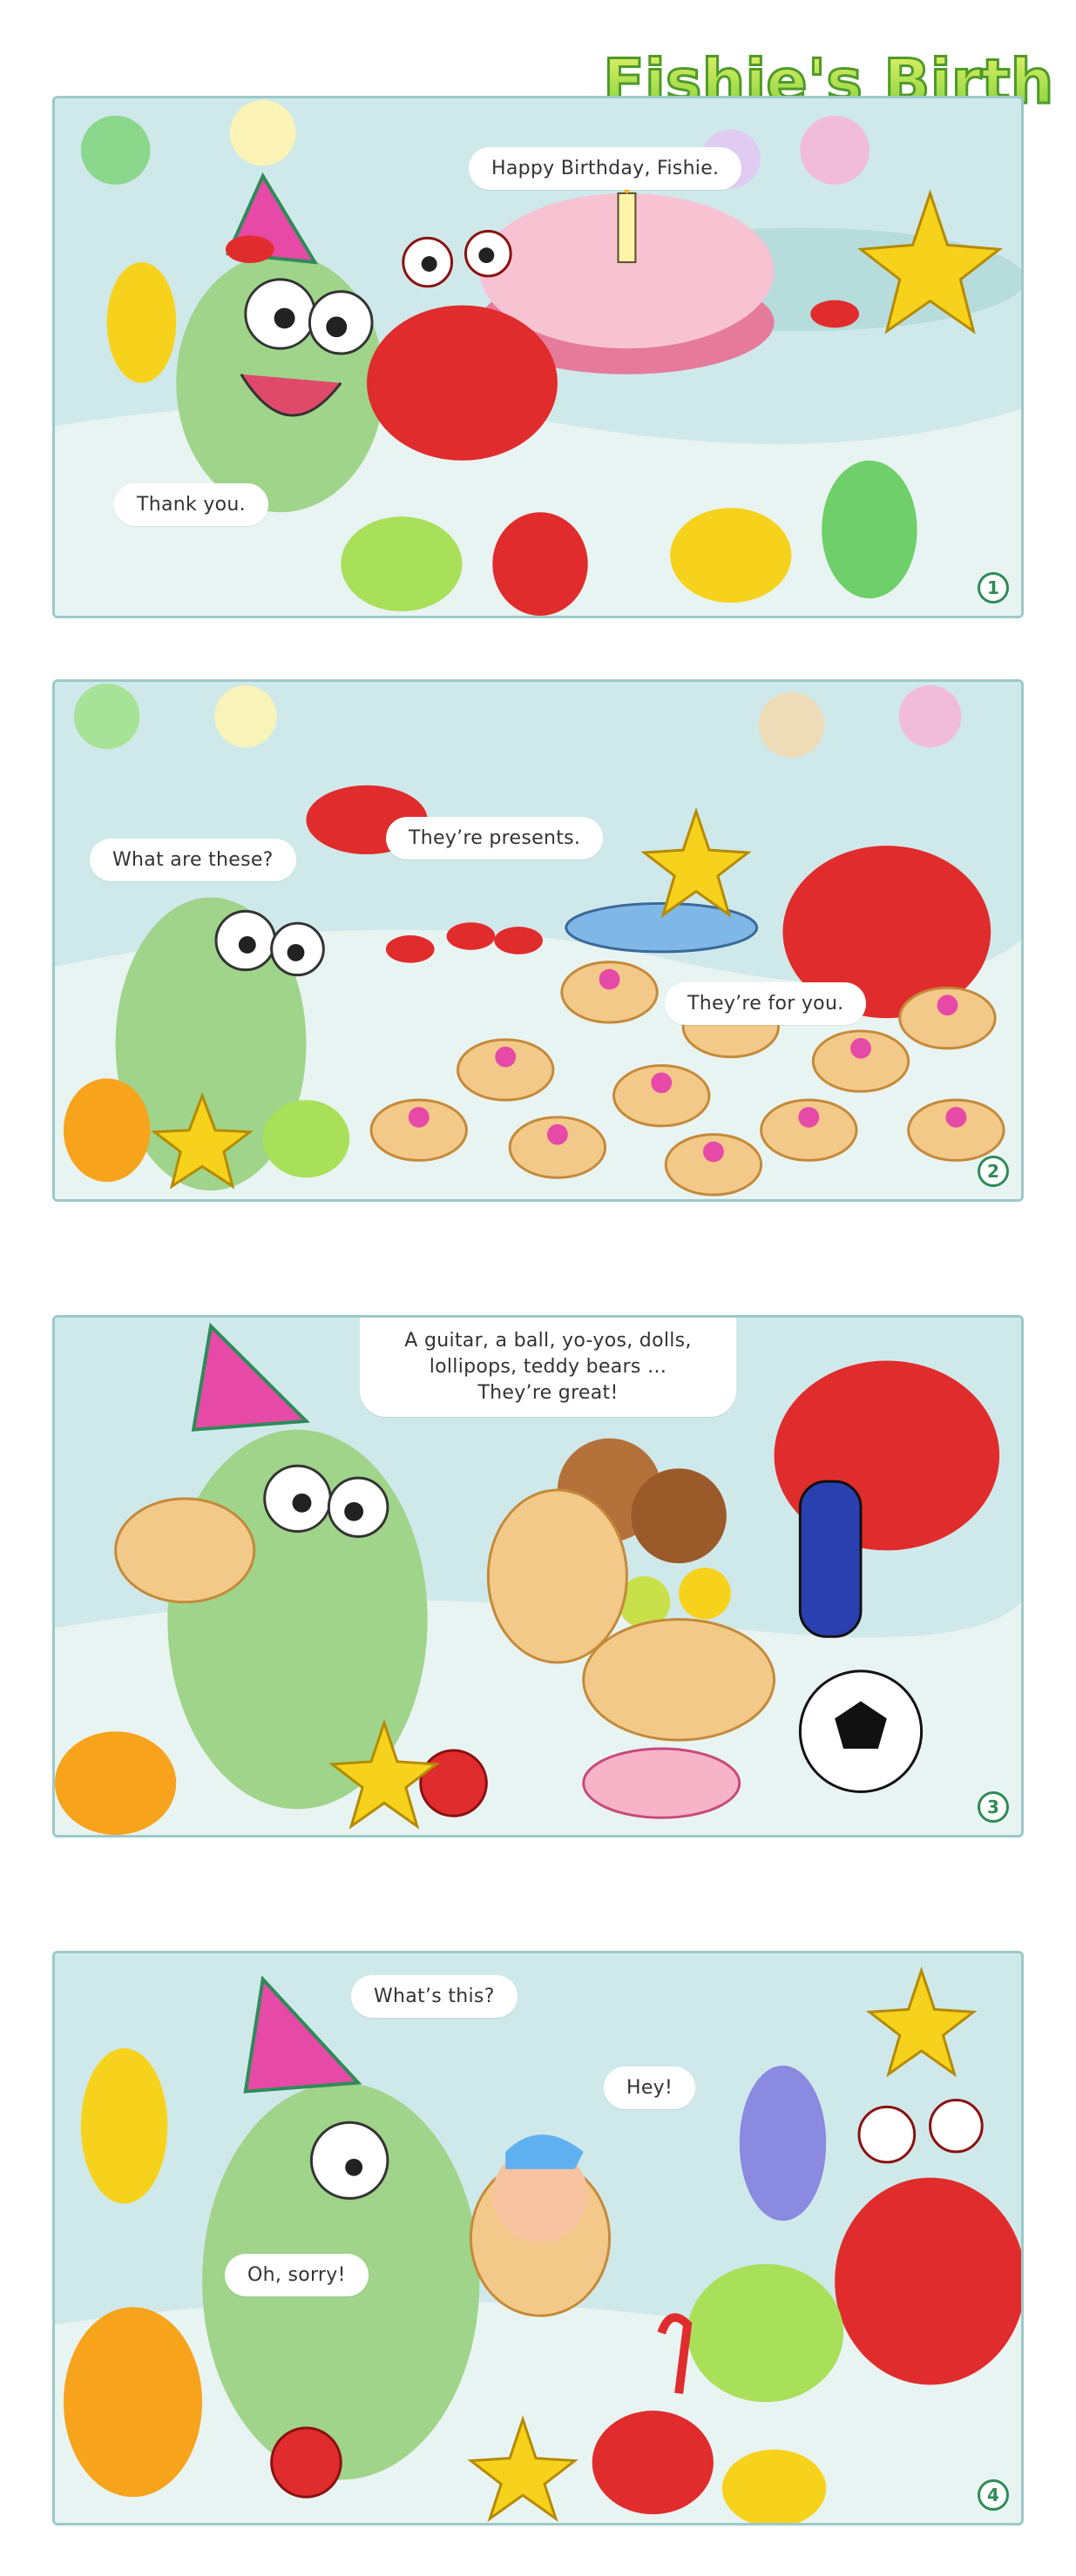 This screenshot has height=2576, width=1076. I want to click on panel-number: 1, so click(994, 588).